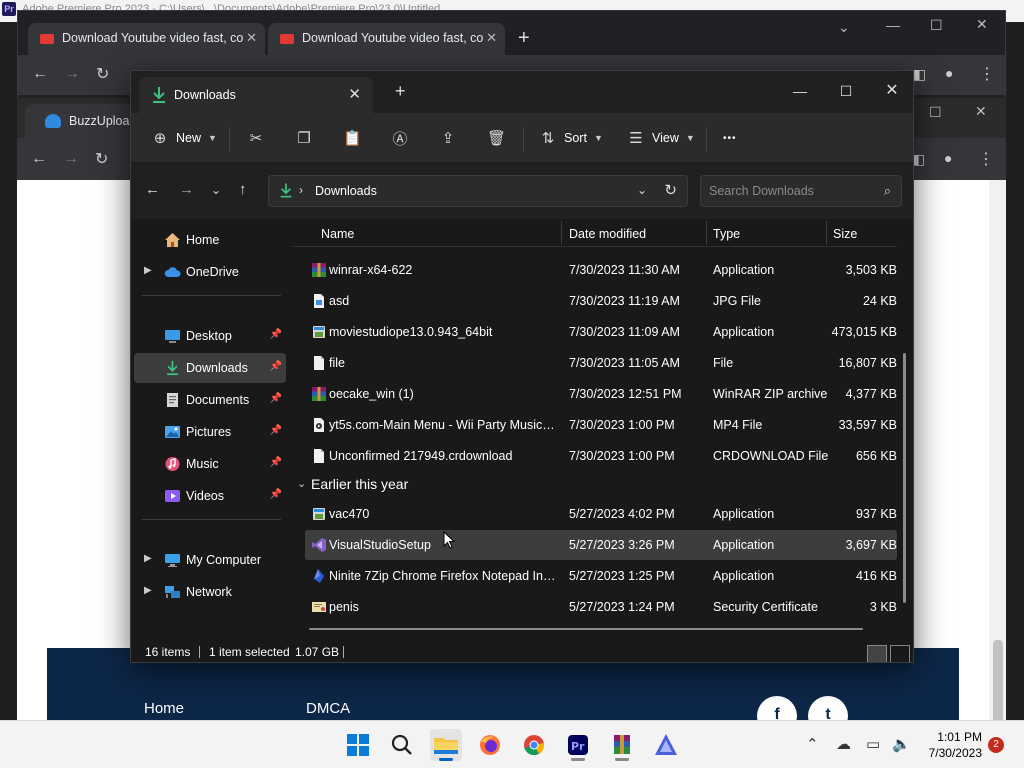 The image size is (1024, 768). What do you see at coordinates (789, 191) in the screenshot?
I see `search-input` at bounding box center [789, 191].